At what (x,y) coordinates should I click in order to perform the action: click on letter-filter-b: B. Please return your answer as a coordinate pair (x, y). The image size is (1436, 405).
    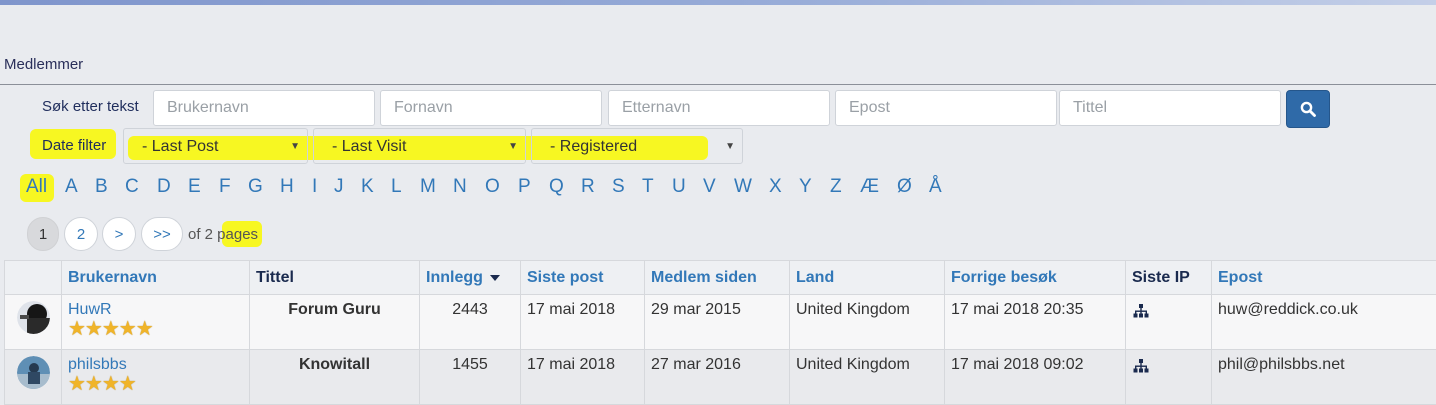
    Looking at the image, I should click on (101, 187).